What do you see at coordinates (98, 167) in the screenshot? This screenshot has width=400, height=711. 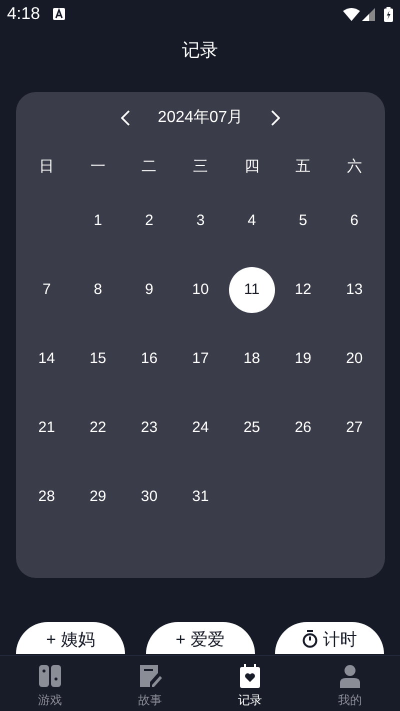 I see `weekday-label: 一` at bounding box center [98, 167].